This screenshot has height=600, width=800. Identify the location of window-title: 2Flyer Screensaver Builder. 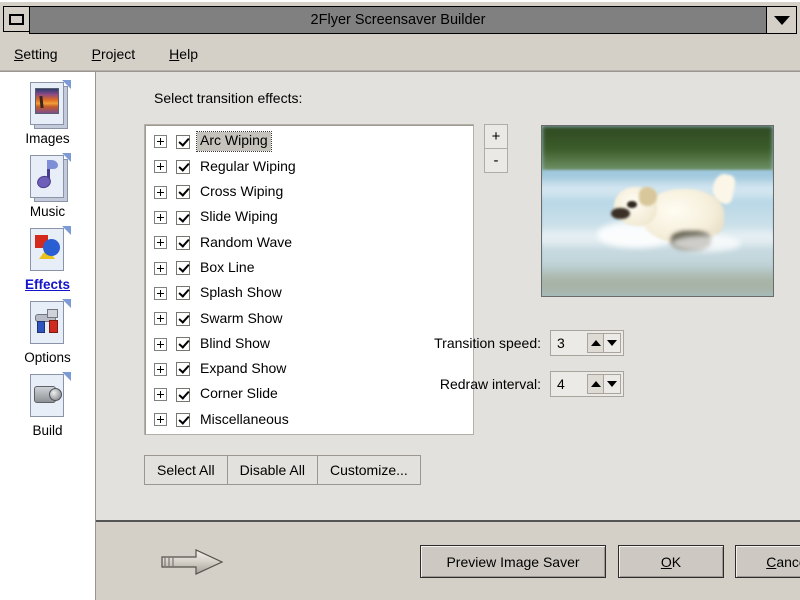
(398, 20).